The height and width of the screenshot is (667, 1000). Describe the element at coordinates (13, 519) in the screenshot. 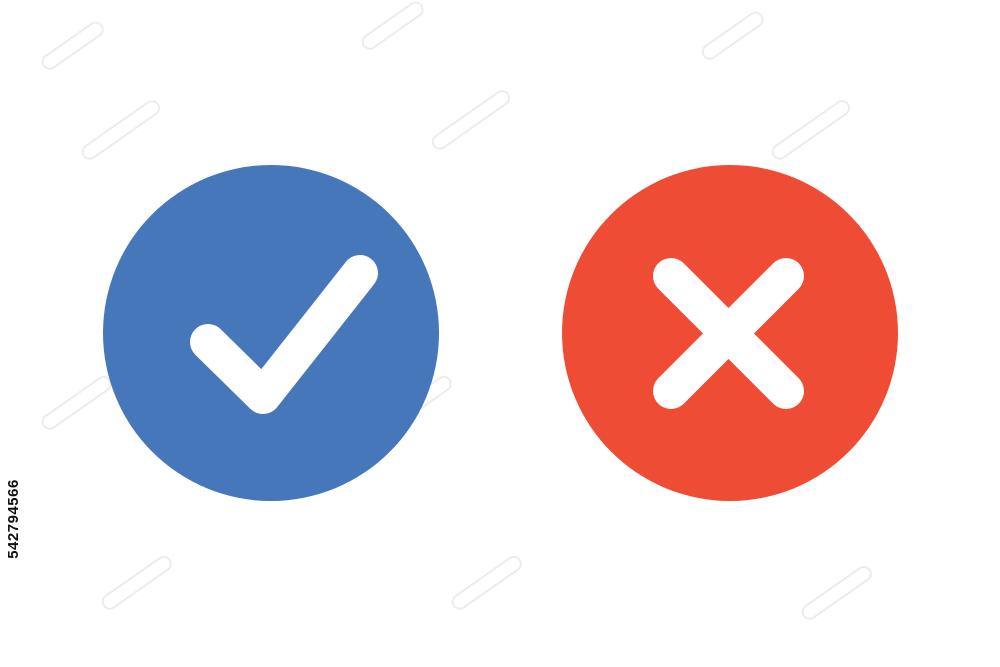

I see `stock-id-label: 542794566` at that location.